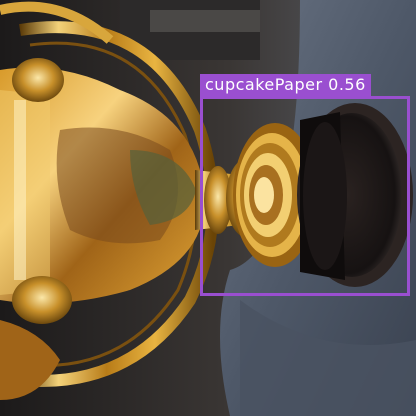 The height and width of the screenshot is (416, 416). Describe the element at coordinates (264, 84) in the screenshot. I see `detection-class-name: cupcakePaper` at that location.